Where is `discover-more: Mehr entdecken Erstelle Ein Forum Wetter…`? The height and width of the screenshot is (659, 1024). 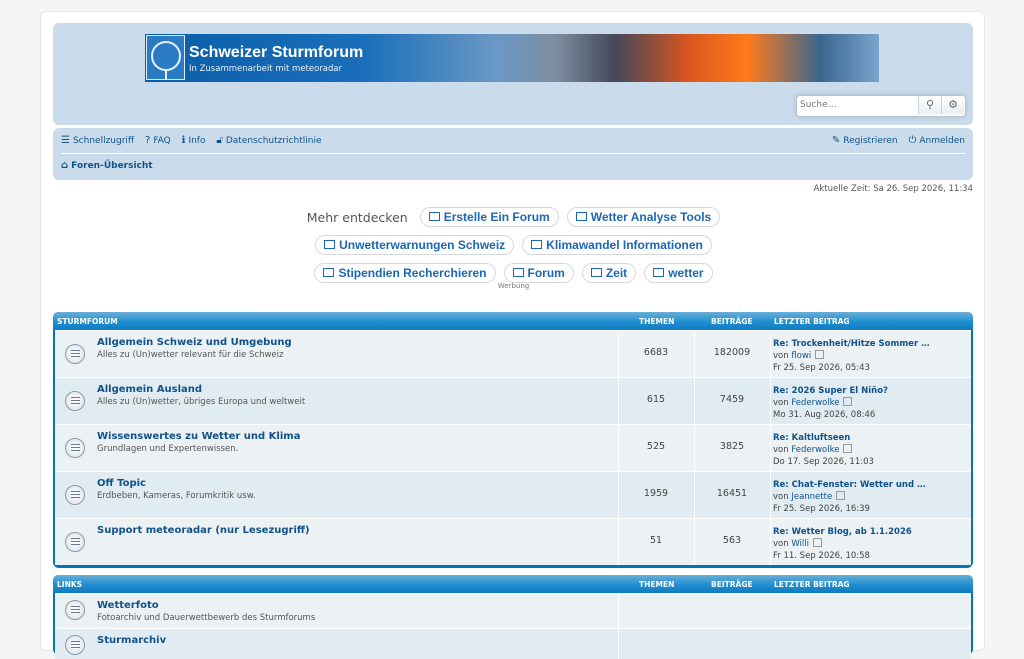 discover-more: Mehr entdecken Erstelle Ein Forum Wetter… is located at coordinates (513, 245).